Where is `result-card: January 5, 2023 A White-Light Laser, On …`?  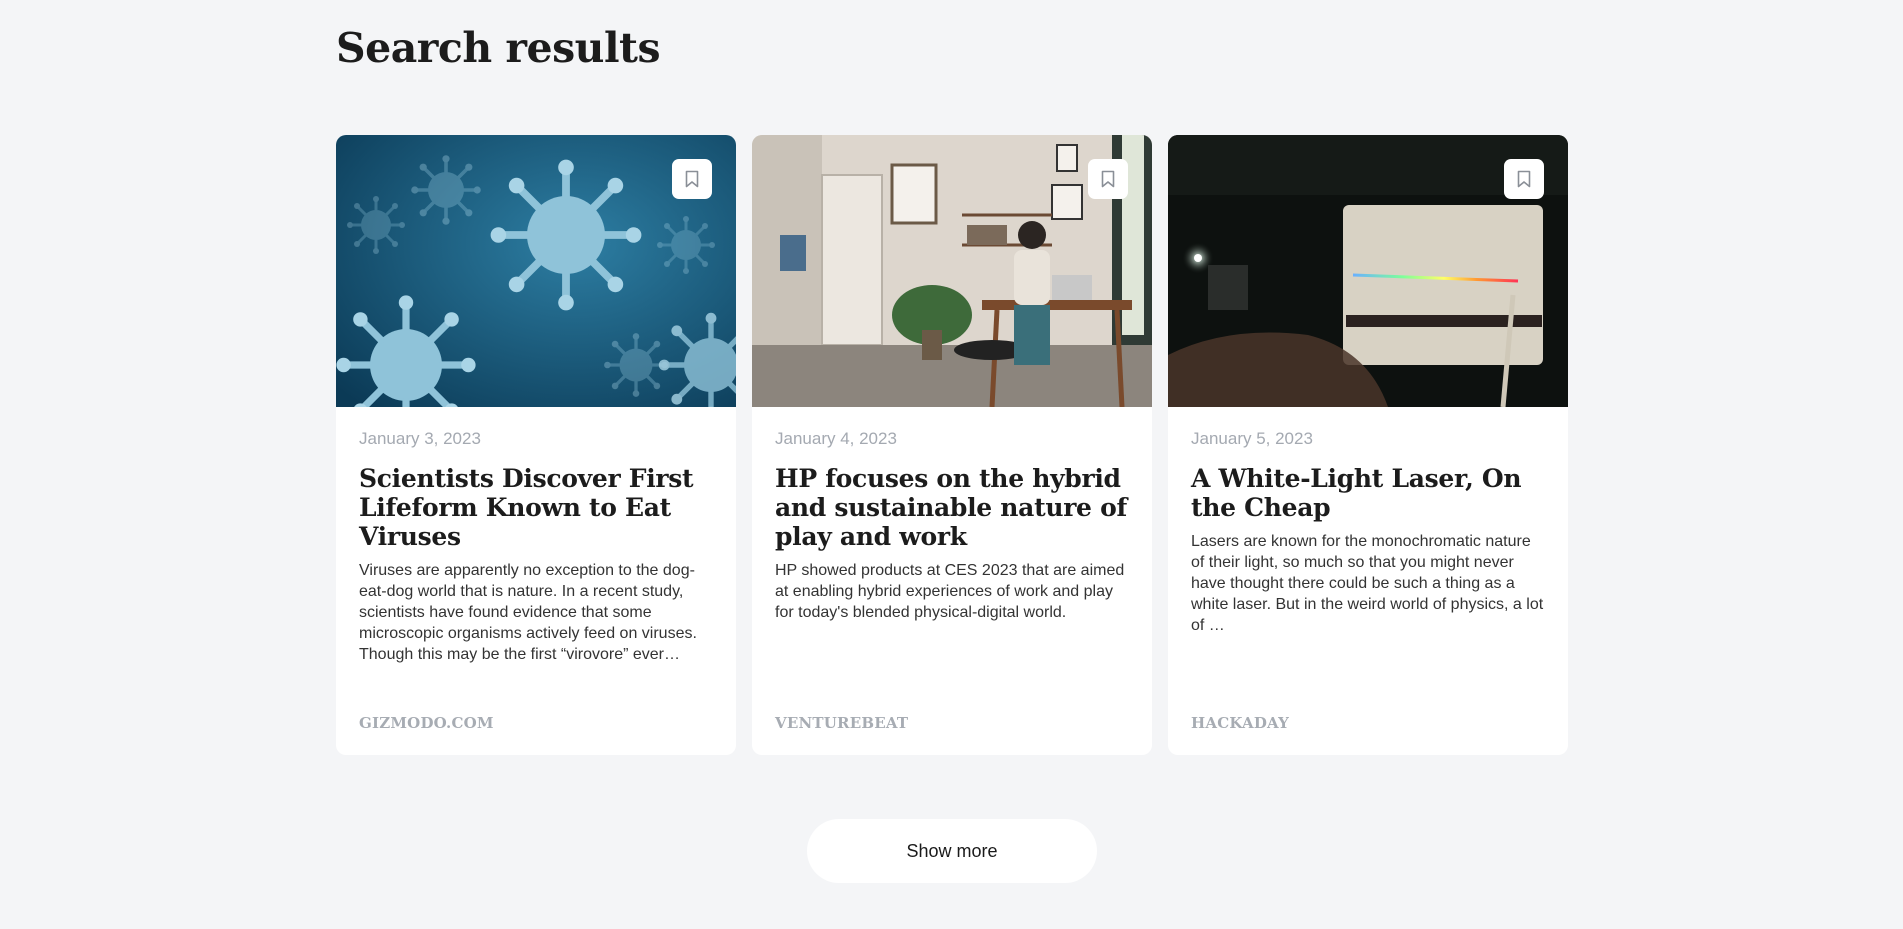 result-card: January 5, 2023 A White-Light Laser, On … is located at coordinates (1368, 445).